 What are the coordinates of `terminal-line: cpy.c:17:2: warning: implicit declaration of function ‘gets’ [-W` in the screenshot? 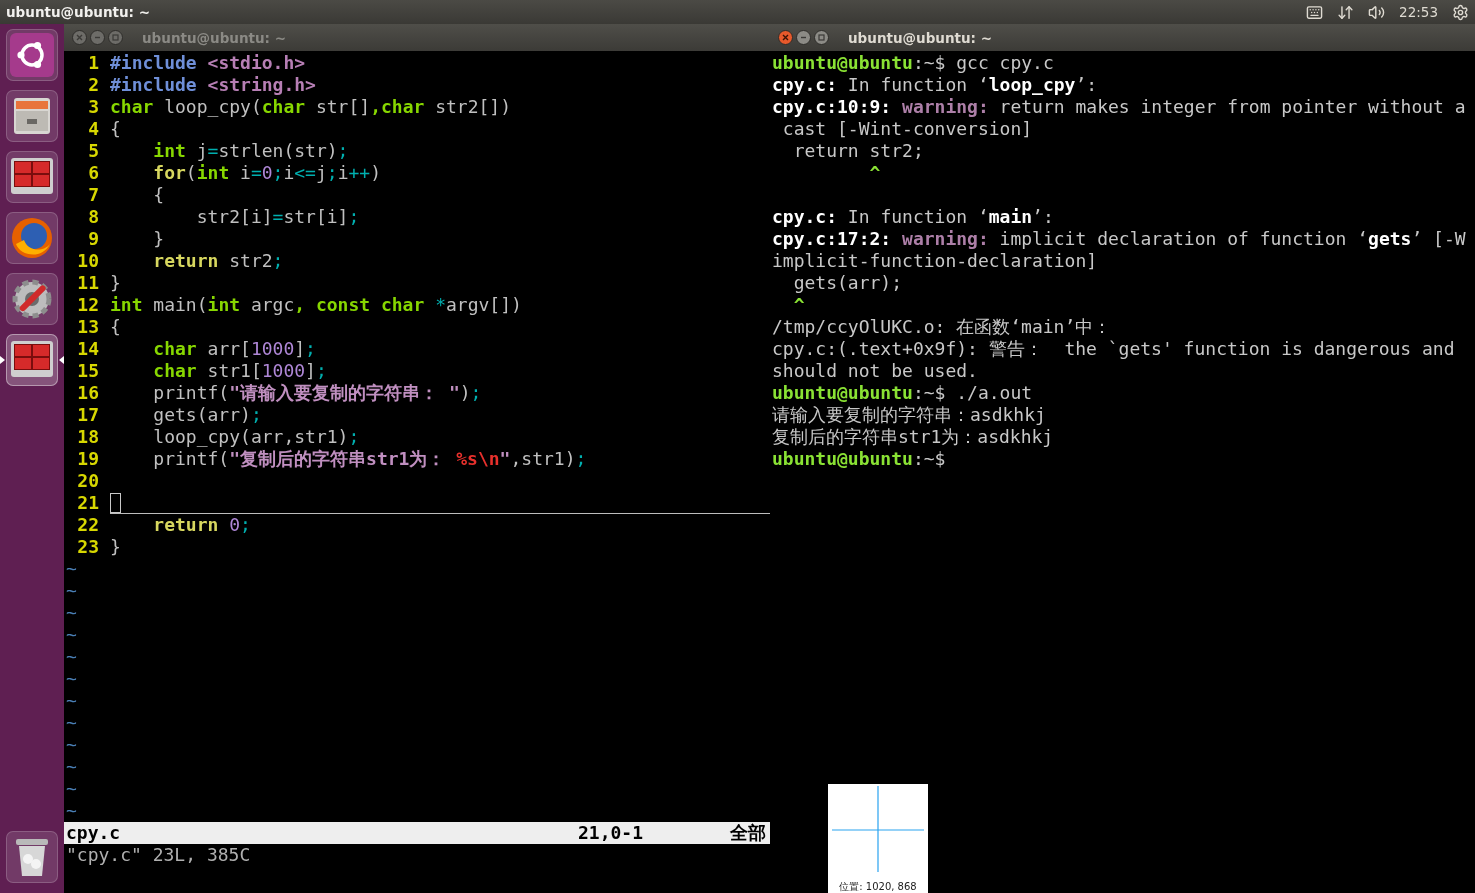 It's located at (1119, 239).